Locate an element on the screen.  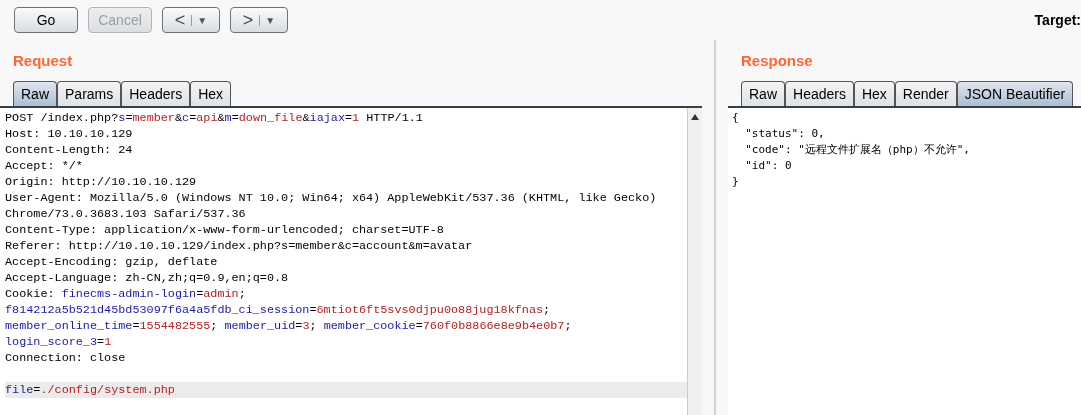
request-line: Chrome/73.0.3683.103 Safari/537.36 is located at coordinates (126, 214).